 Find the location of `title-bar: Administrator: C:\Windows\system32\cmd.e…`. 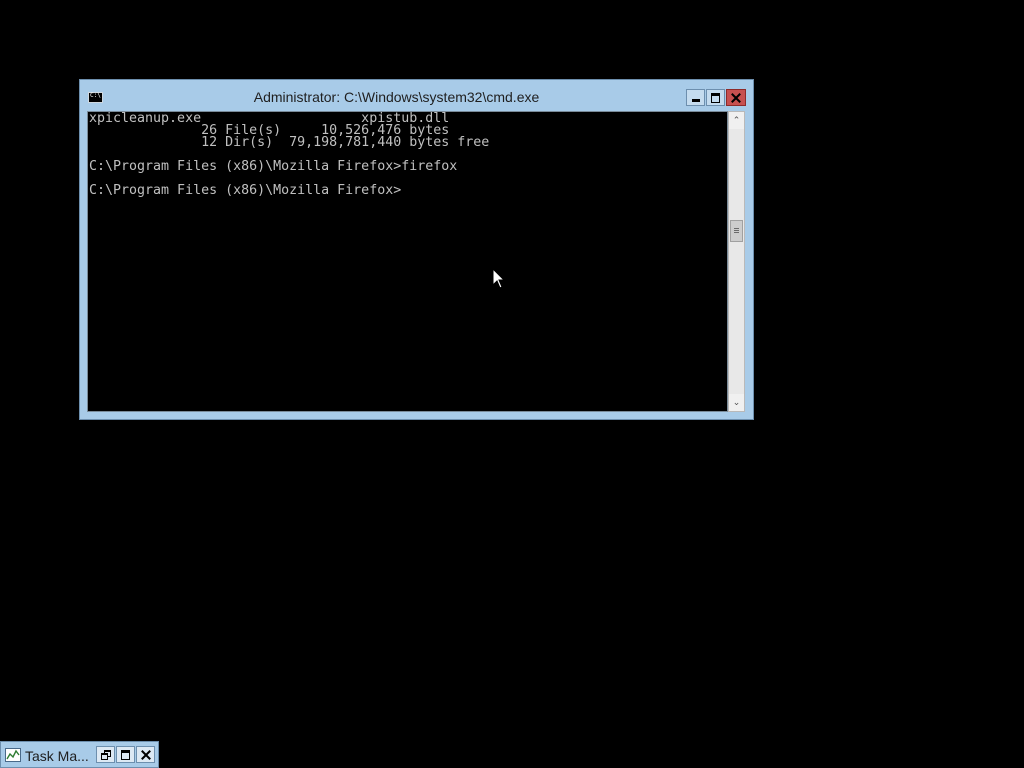

title-bar: Administrator: C:\Windows\system32\cmd.e… is located at coordinates (416, 95).